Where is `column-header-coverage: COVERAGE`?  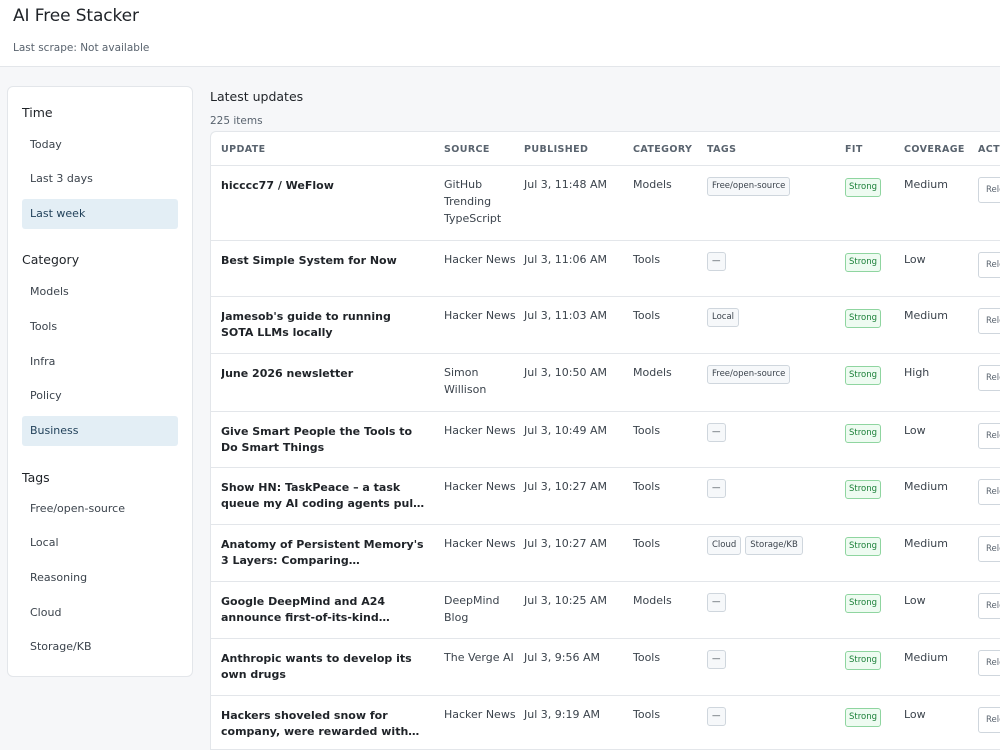
column-header-coverage: COVERAGE is located at coordinates (934, 149).